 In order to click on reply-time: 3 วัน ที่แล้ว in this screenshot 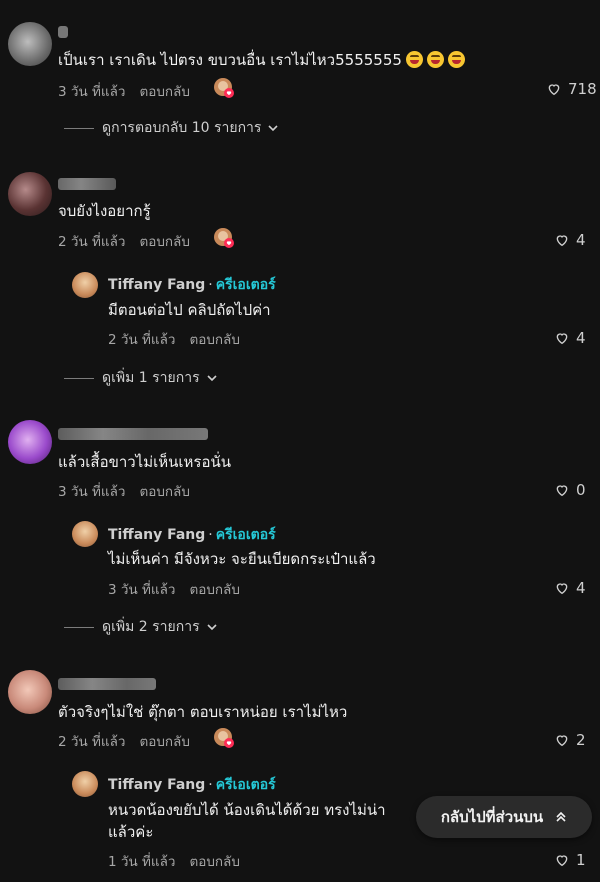, I will do `click(142, 590)`.